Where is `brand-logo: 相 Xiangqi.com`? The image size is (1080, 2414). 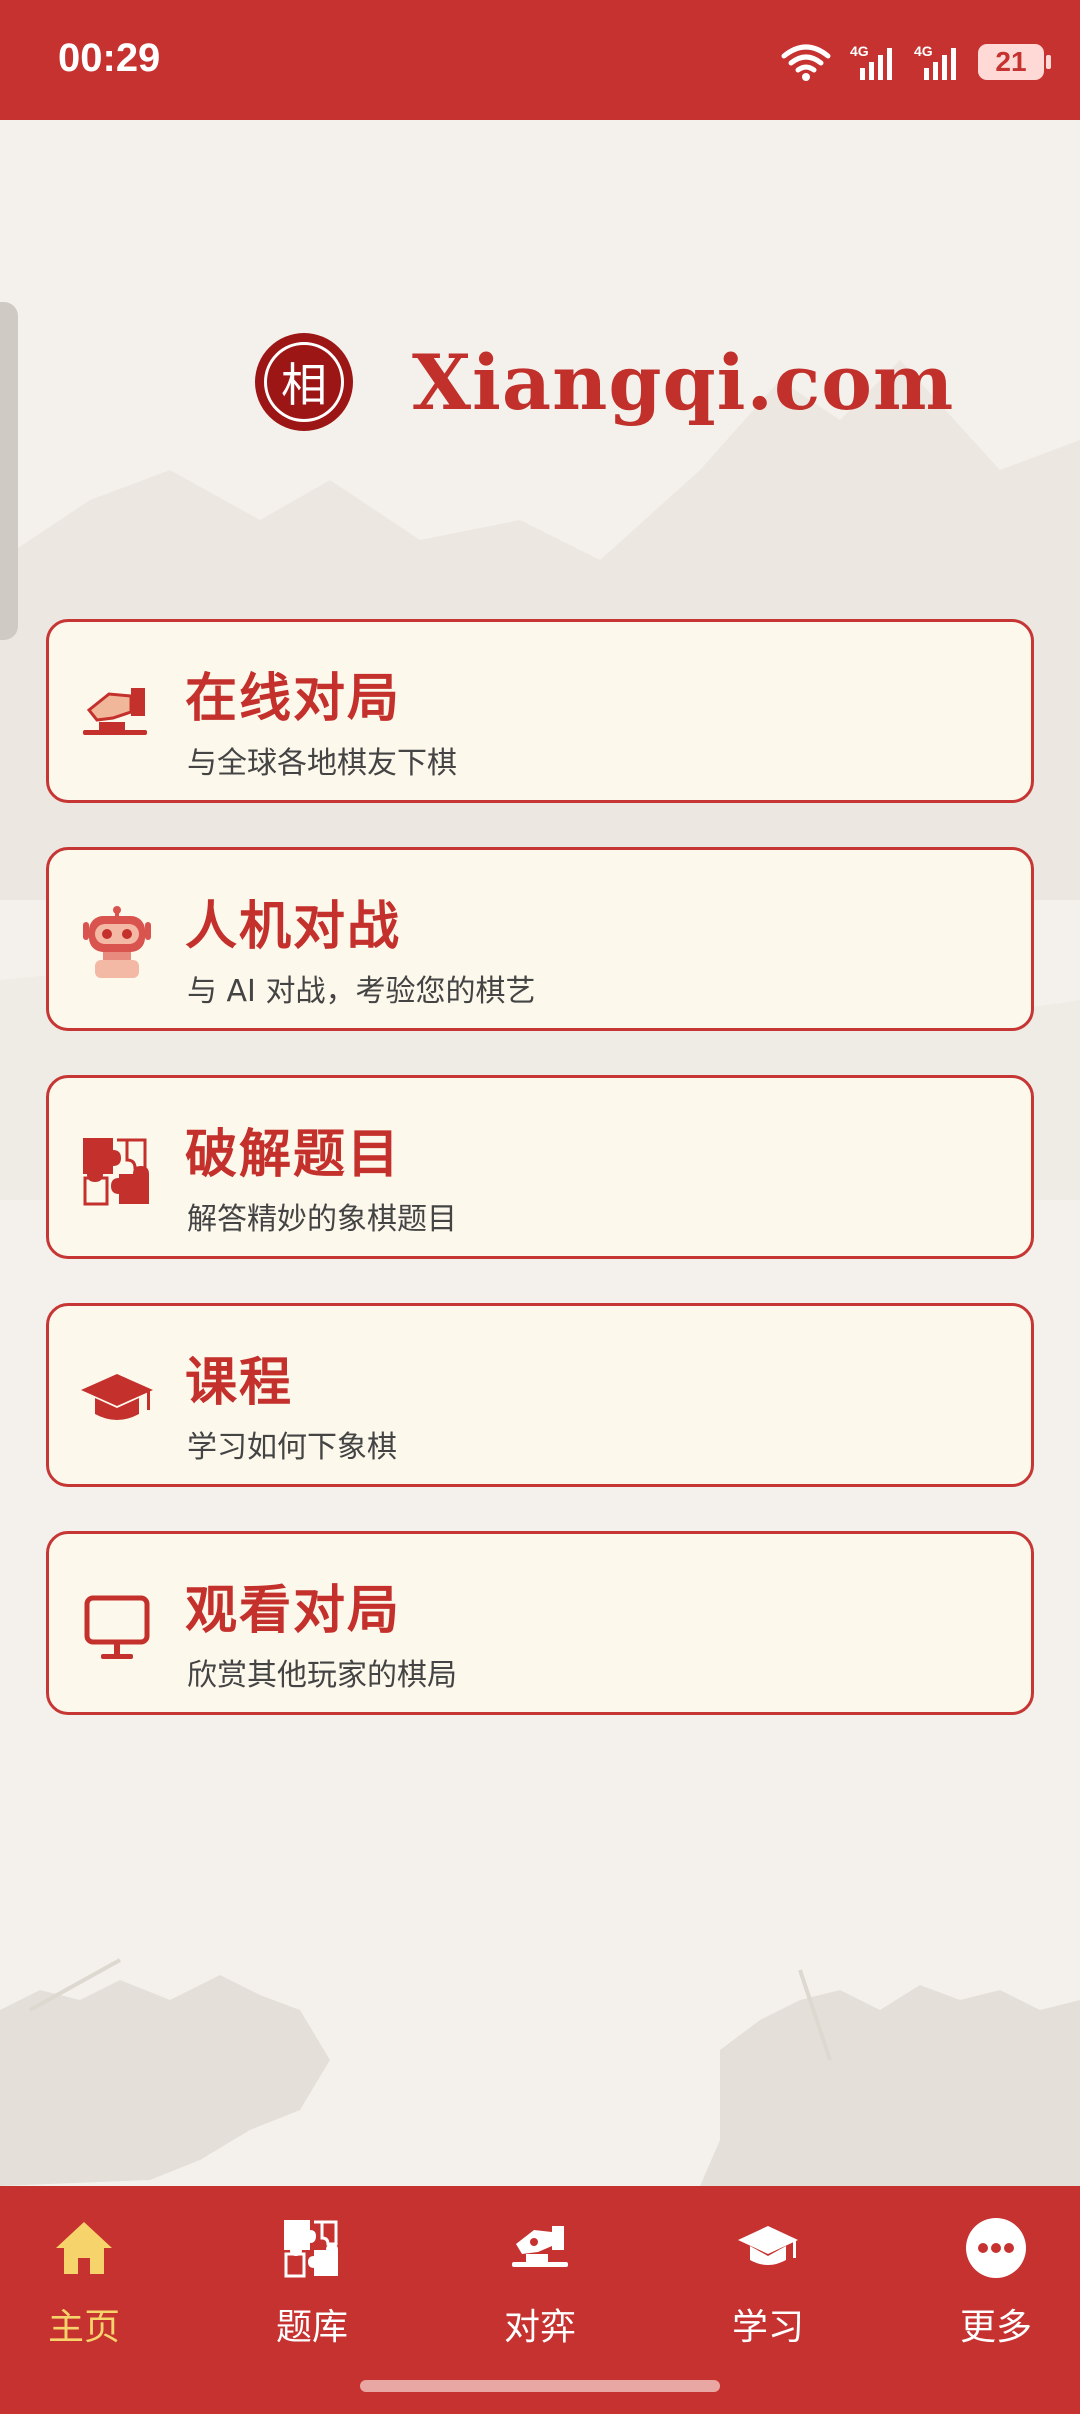
brand-logo: 相 Xiangqi.com is located at coordinates (606, 382).